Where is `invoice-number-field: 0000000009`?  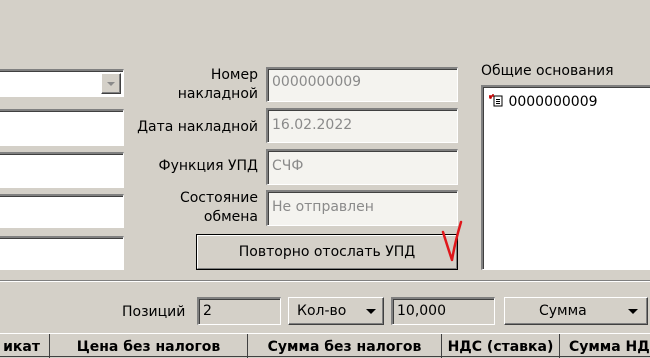 invoice-number-field: 0000000009 is located at coordinates (362, 84).